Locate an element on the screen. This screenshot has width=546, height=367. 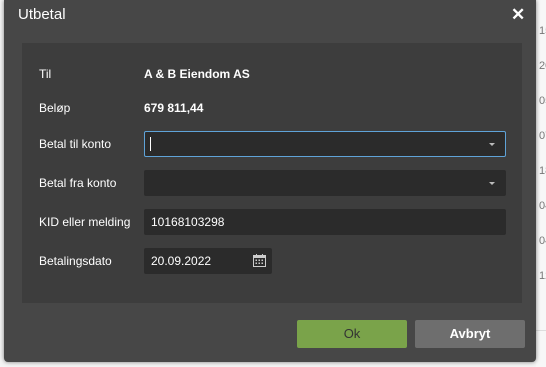
kid-input: 10168103298 is located at coordinates (325, 222).